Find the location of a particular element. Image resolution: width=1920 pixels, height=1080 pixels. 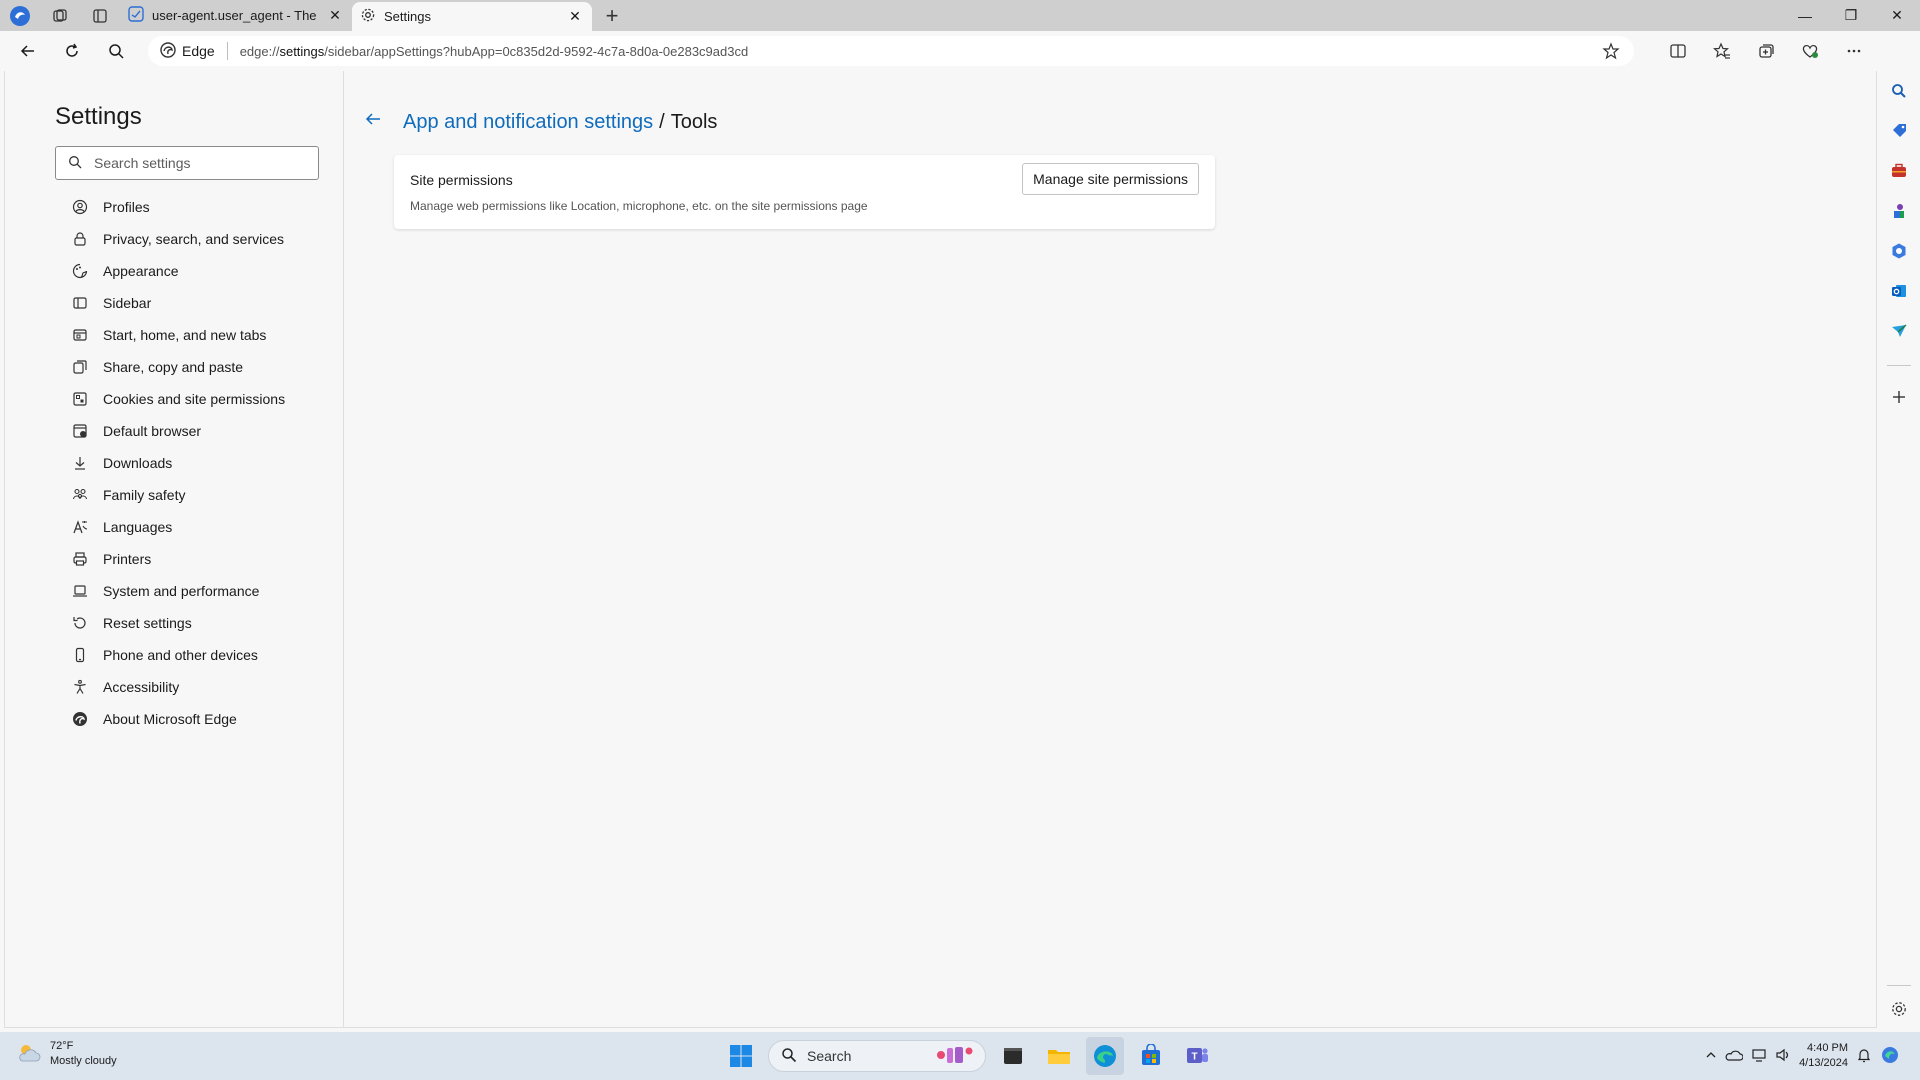

sidebar-item-label: Accessibility is located at coordinates (141, 687).